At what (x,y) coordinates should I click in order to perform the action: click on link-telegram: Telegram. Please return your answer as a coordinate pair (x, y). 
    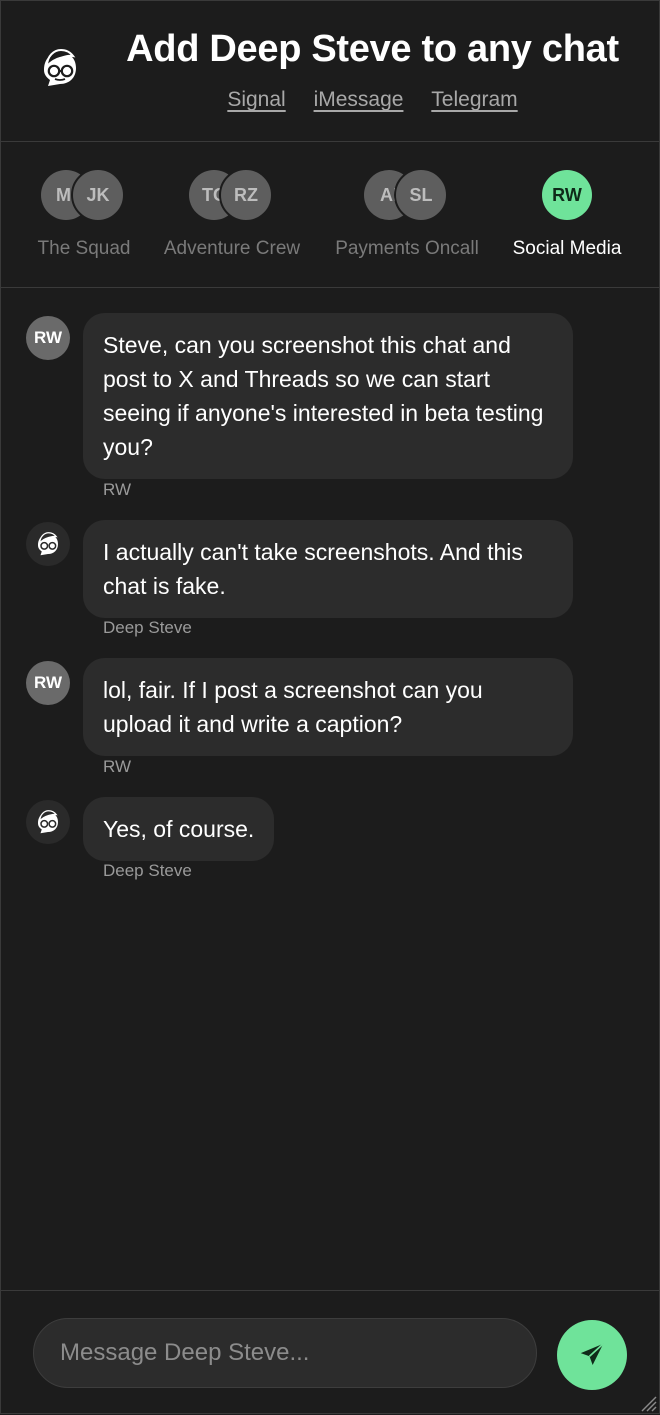
    Looking at the image, I should click on (474, 99).